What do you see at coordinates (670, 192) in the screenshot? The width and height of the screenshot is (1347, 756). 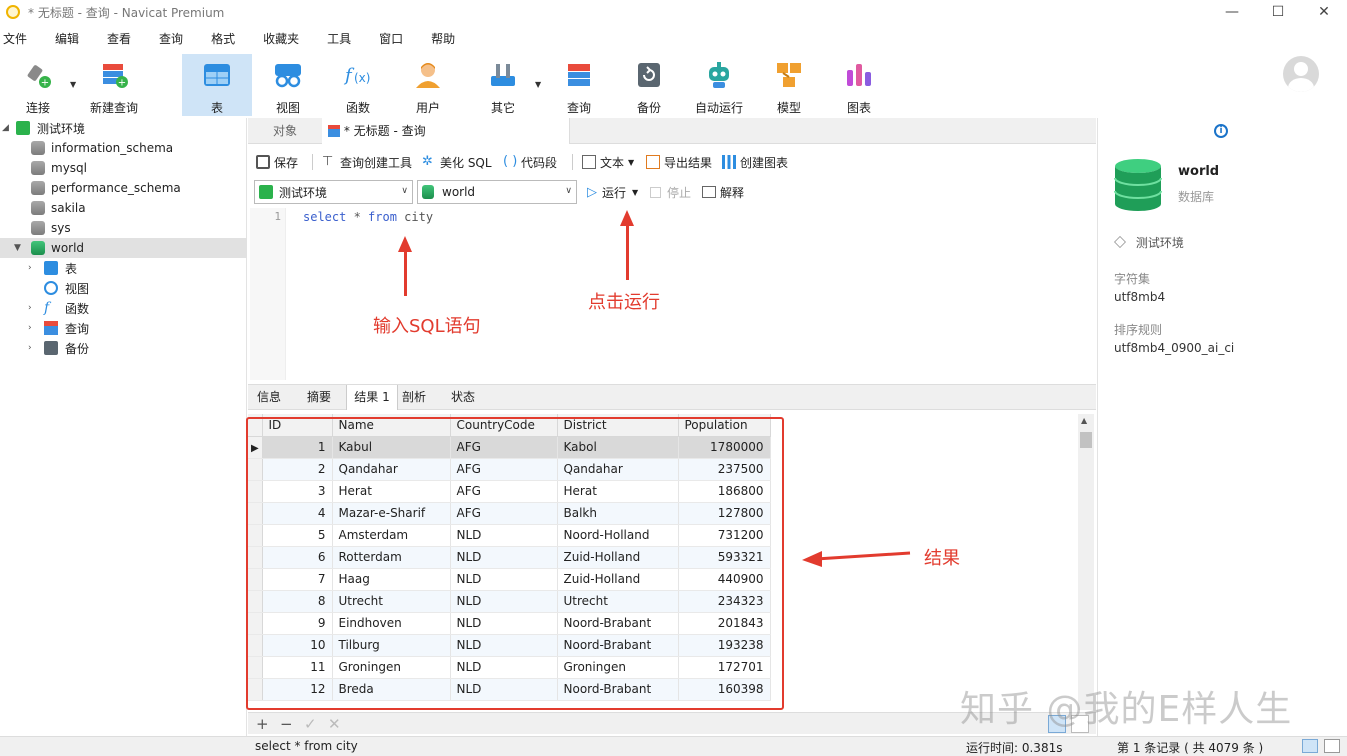 I see `stop-button: 停止` at bounding box center [670, 192].